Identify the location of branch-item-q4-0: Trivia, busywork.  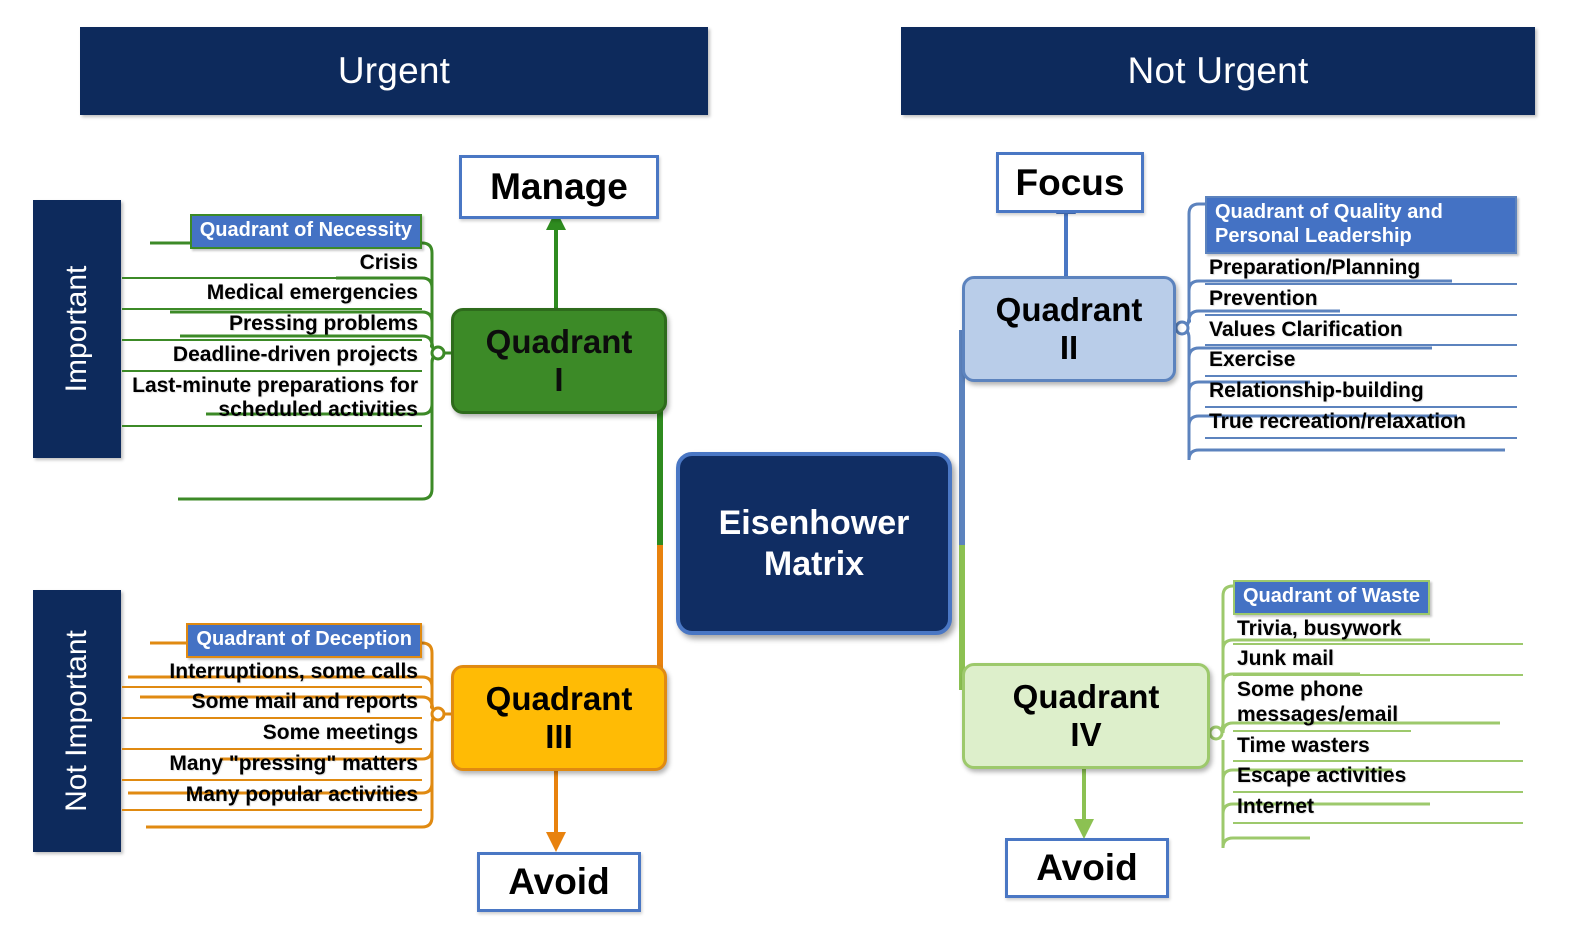
(1378, 630).